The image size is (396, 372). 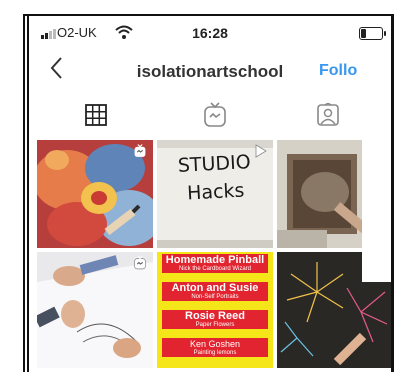 What do you see at coordinates (261, 151) in the screenshot?
I see `video-icon` at bounding box center [261, 151].